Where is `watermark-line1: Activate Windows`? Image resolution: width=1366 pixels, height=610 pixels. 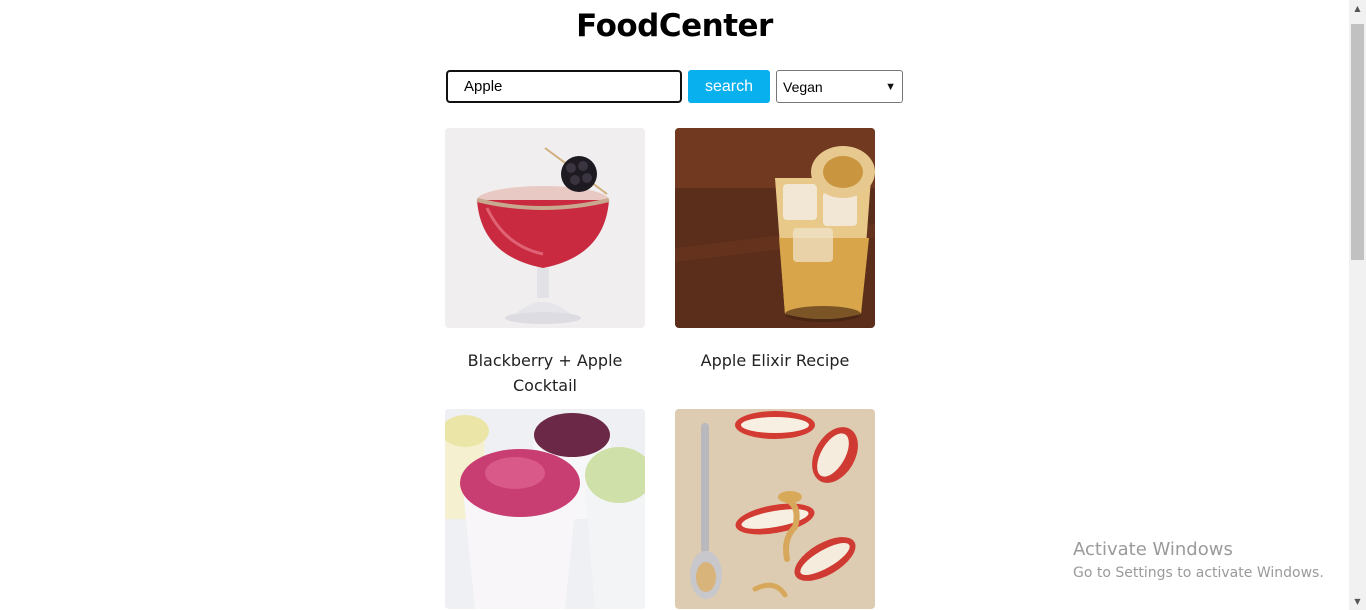
watermark-line1: Activate Windows is located at coordinates (1153, 549).